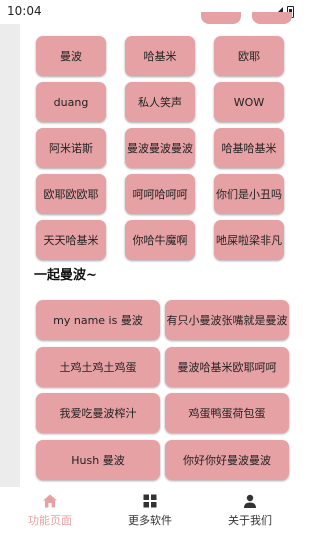 This screenshot has height=533, width=320. What do you see at coordinates (98, 460) in the screenshot?
I see `phrase-button: Hush 曼波` at bounding box center [98, 460].